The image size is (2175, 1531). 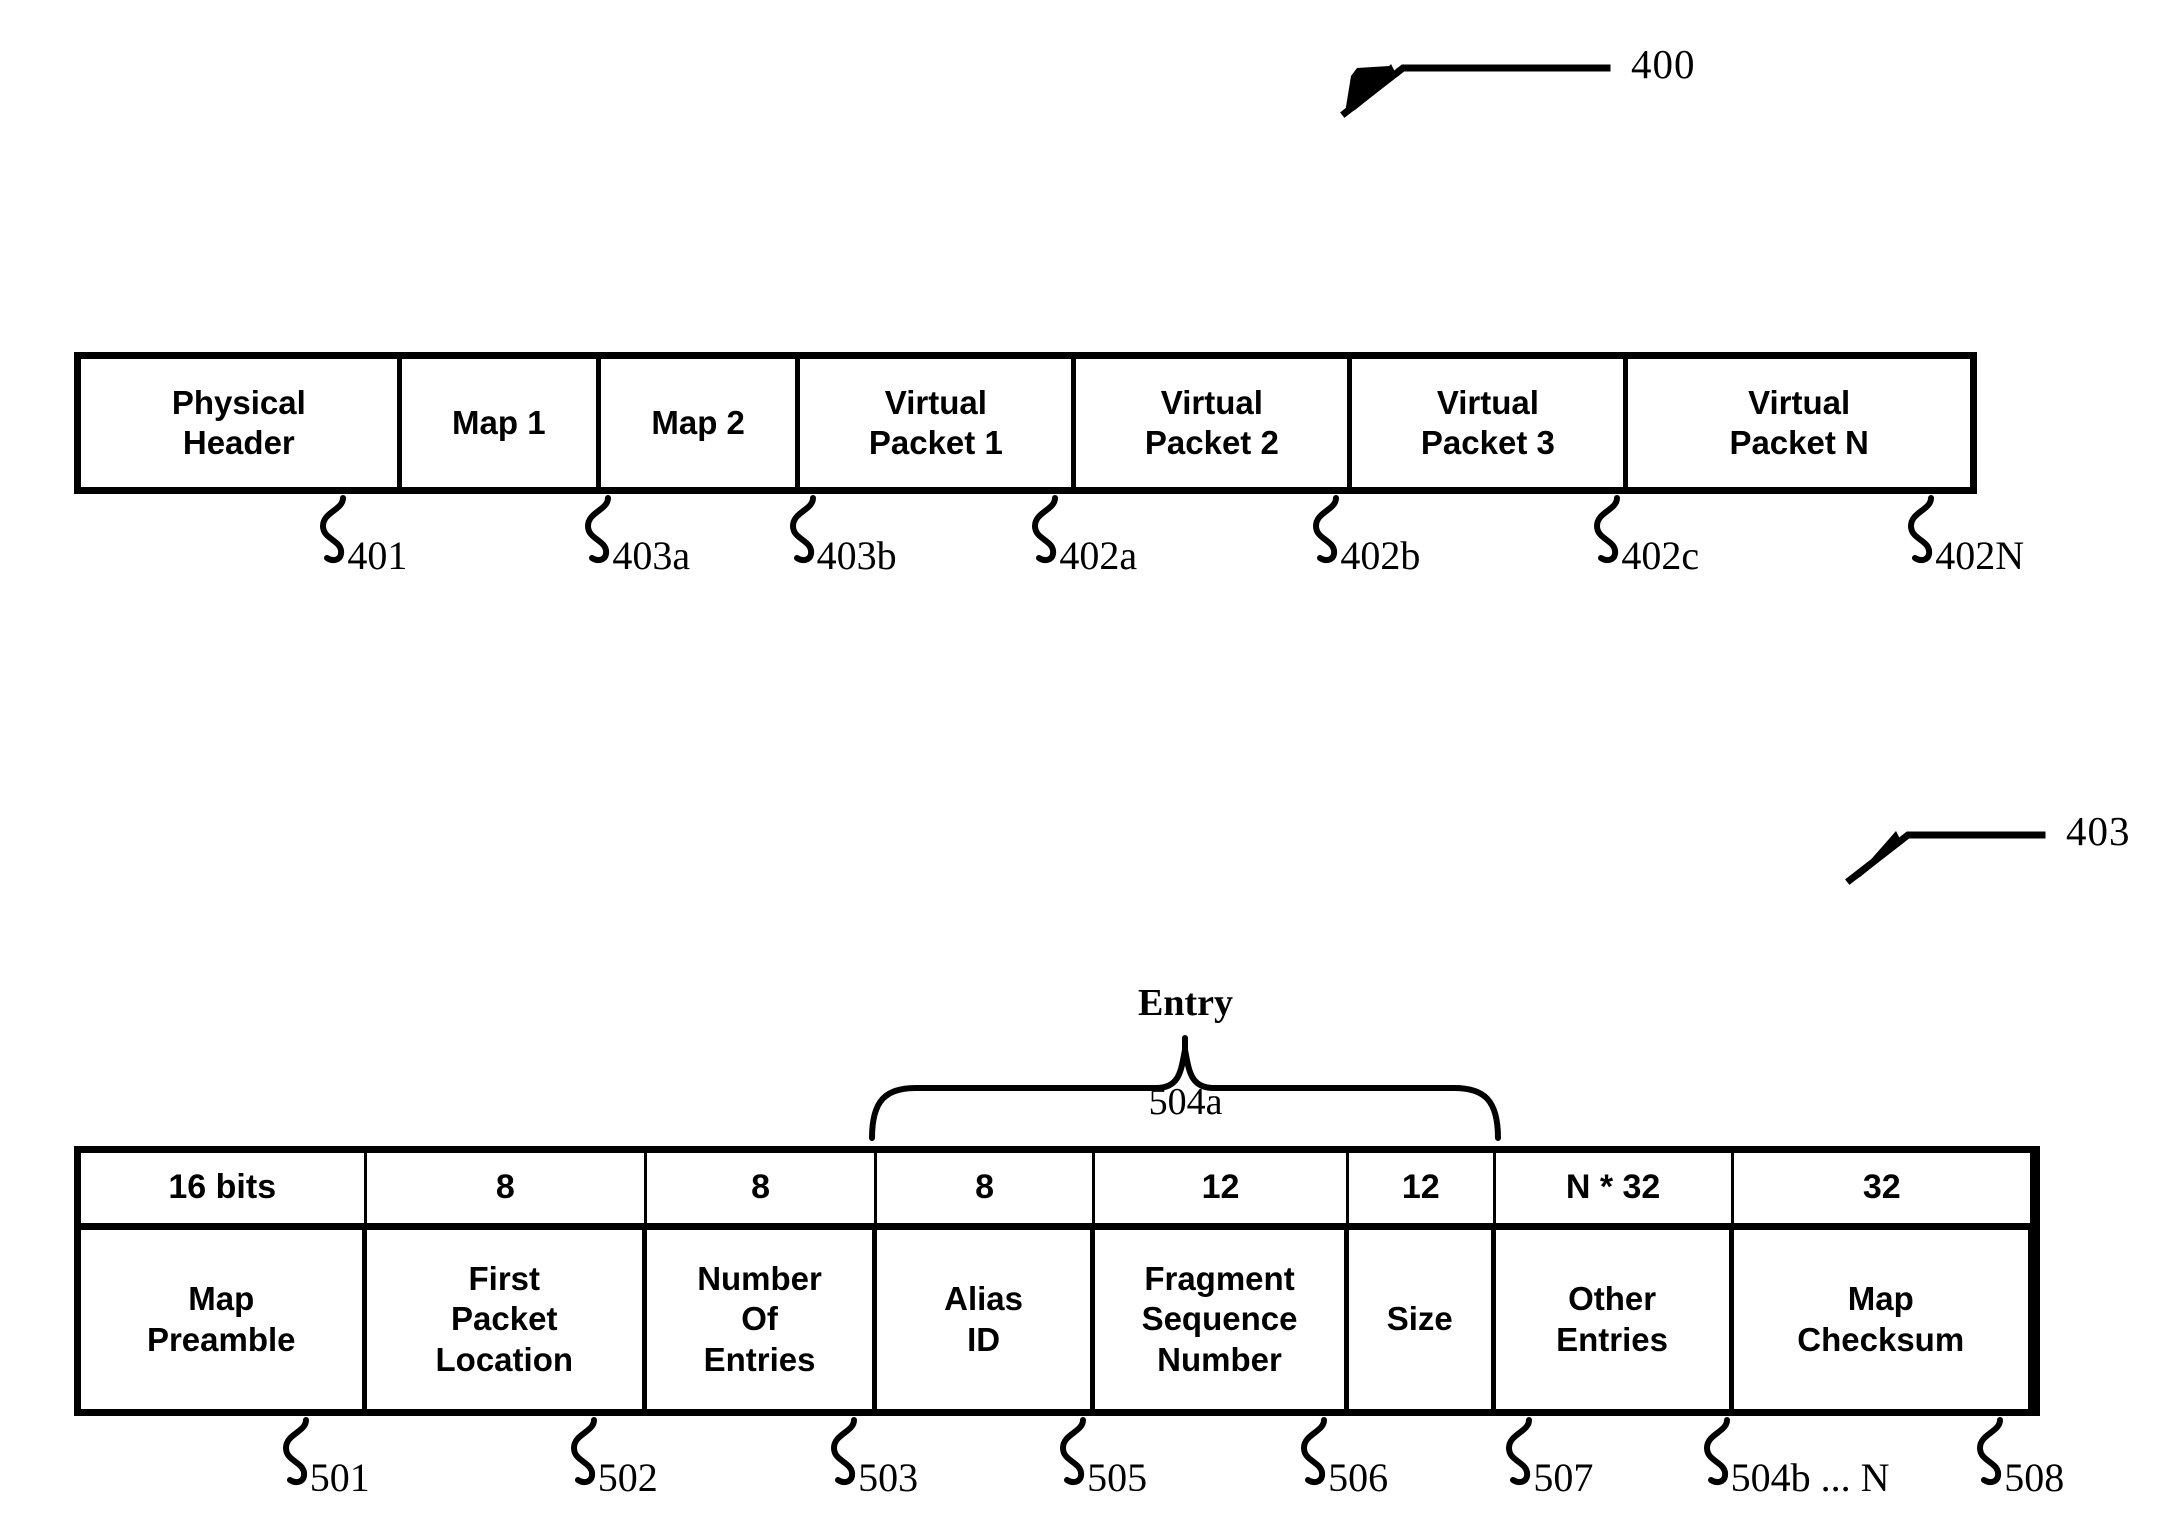 What do you see at coordinates (627, 1477) in the screenshot?
I see `map-ref-number: 502` at bounding box center [627, 1477].